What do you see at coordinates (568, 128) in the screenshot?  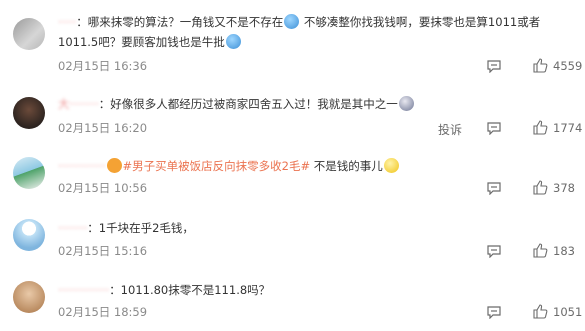 I see `like-count: 1774` at bounding box center [568, 128].